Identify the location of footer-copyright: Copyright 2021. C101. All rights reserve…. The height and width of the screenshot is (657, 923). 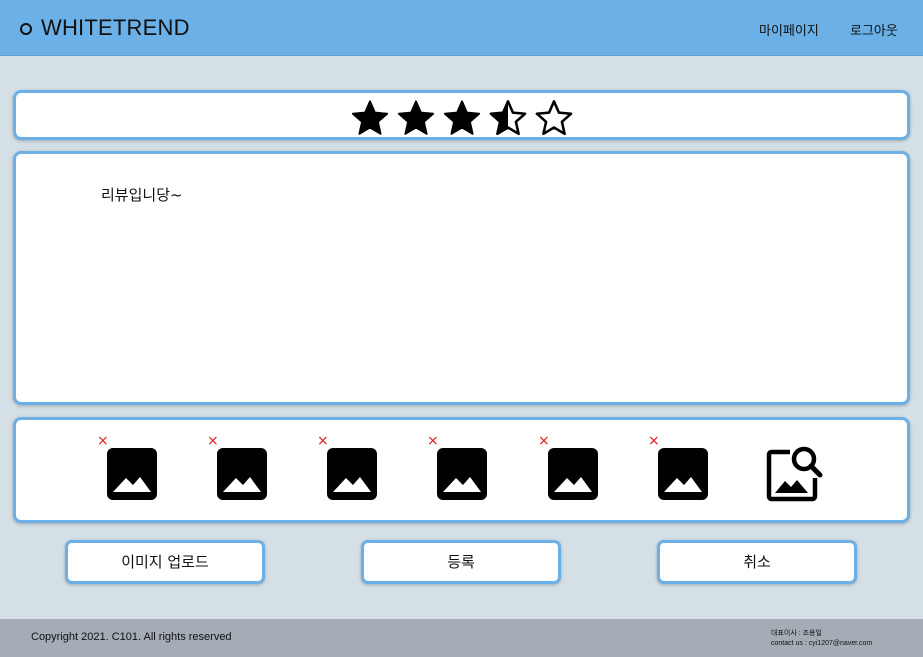
(131, 637).